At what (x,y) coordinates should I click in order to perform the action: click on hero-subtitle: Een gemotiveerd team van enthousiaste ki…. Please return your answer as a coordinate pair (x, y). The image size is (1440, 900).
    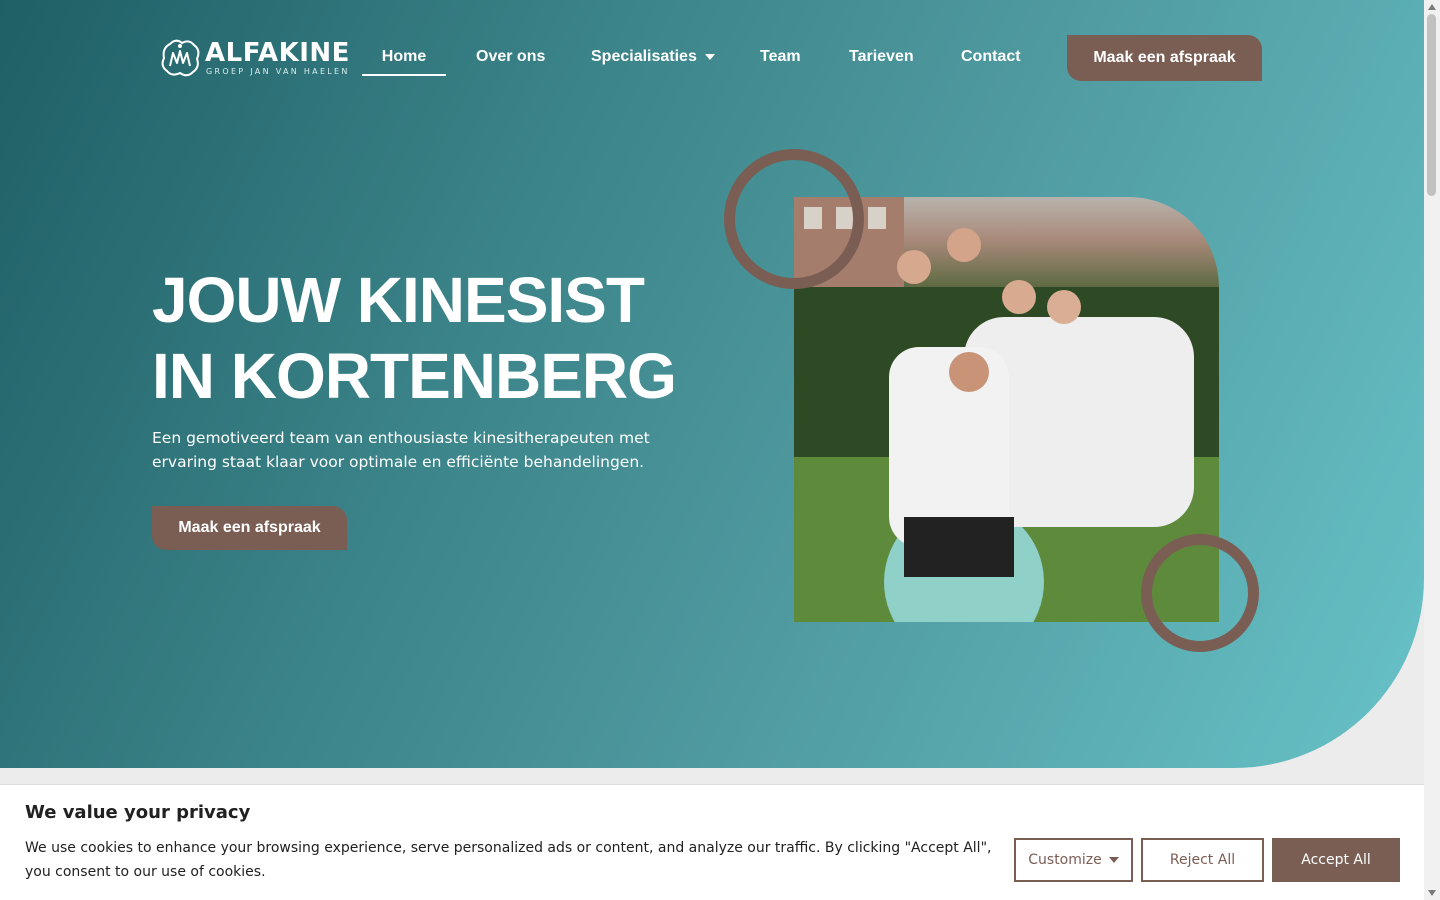
    Looking at the image, I should click on (401, 450).